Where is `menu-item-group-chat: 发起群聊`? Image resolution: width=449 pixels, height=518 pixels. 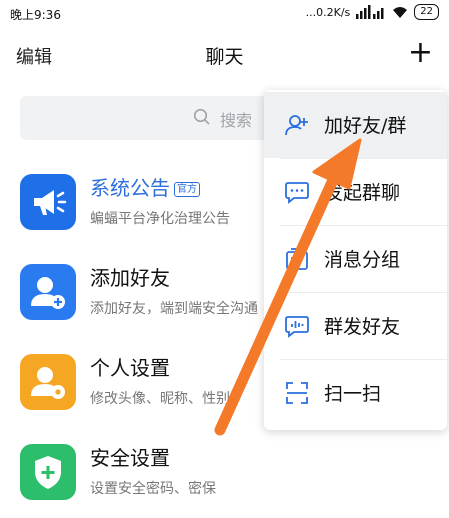 menu-item-group-chat: 发起群聊 is located at coordinates (355, 192).